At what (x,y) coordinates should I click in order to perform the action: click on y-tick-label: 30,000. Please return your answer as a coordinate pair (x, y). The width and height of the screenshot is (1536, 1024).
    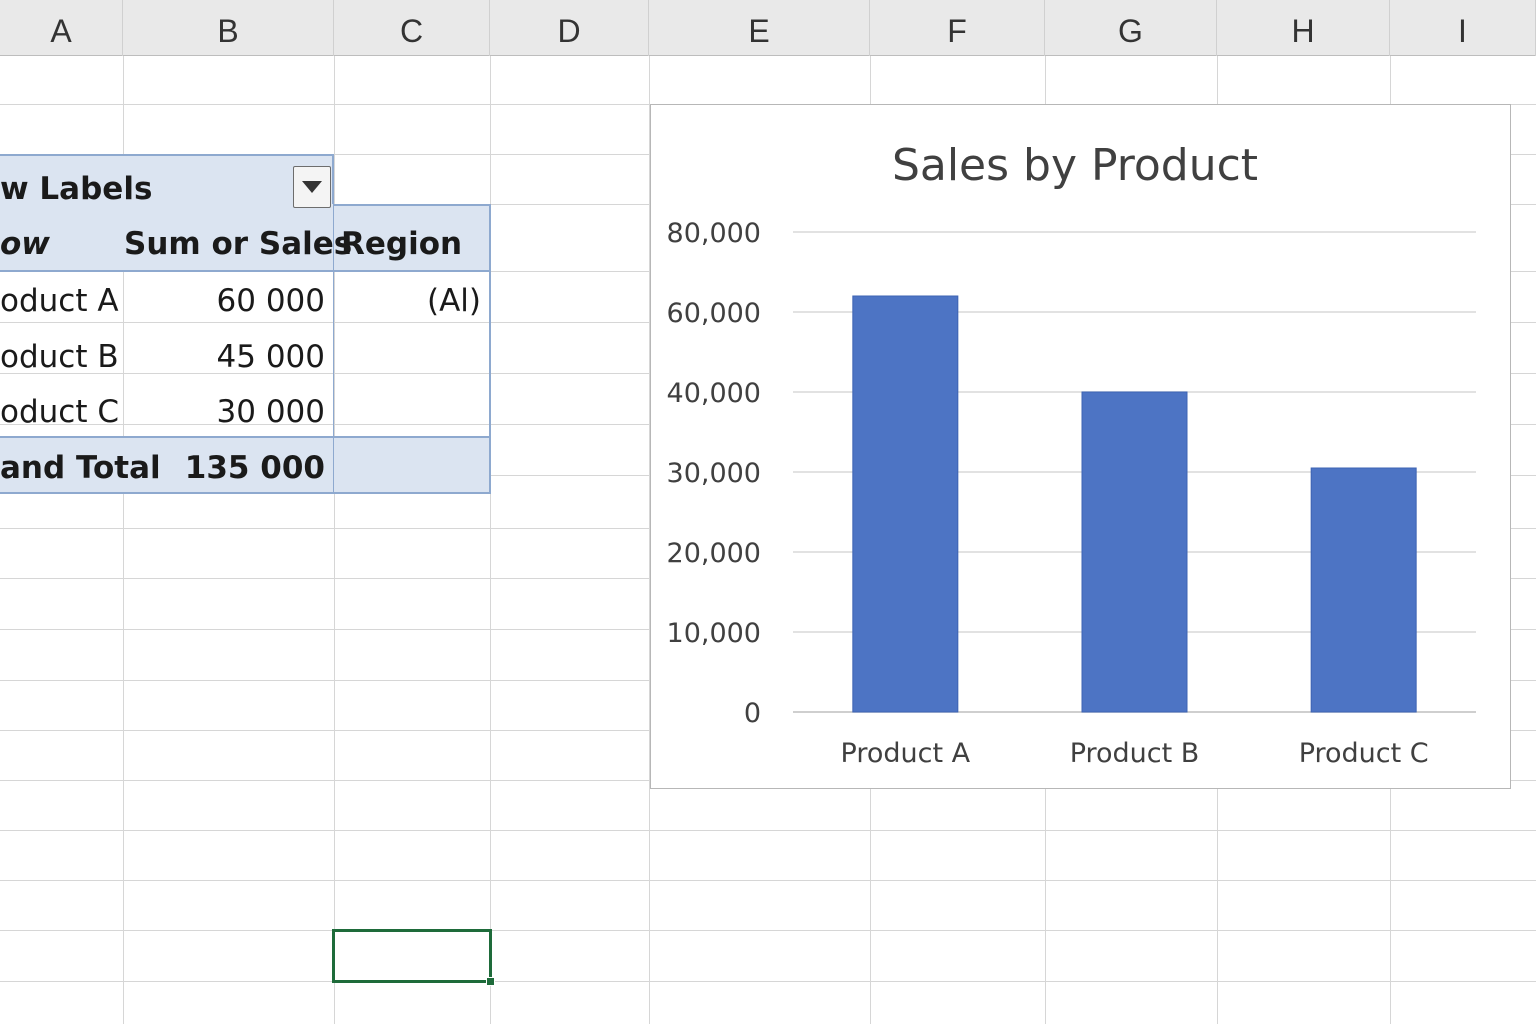
    Looking at the image, I should click on (714, 473).